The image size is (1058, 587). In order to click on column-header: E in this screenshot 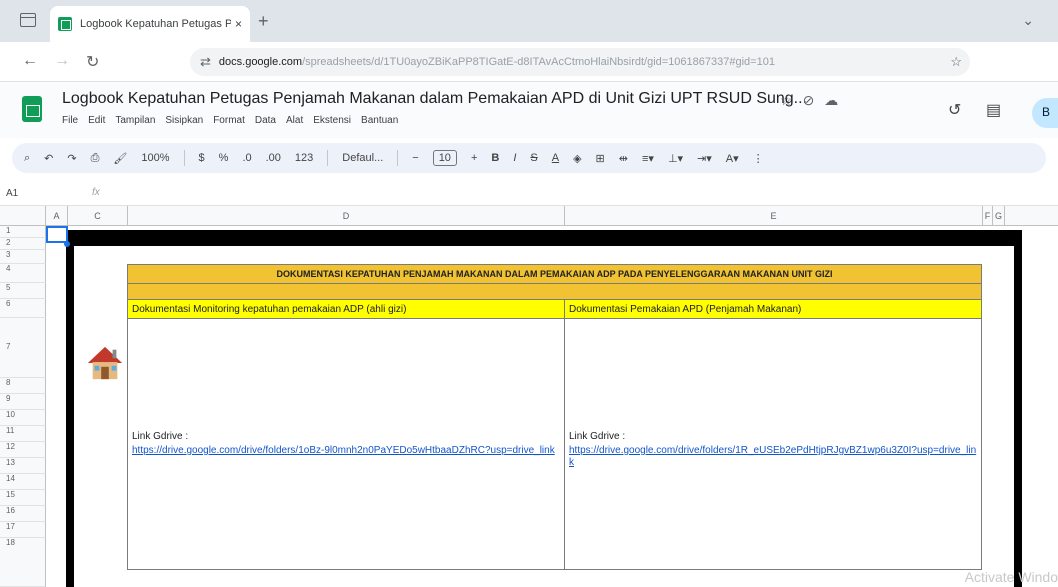, I will do `click(774, 216)`.